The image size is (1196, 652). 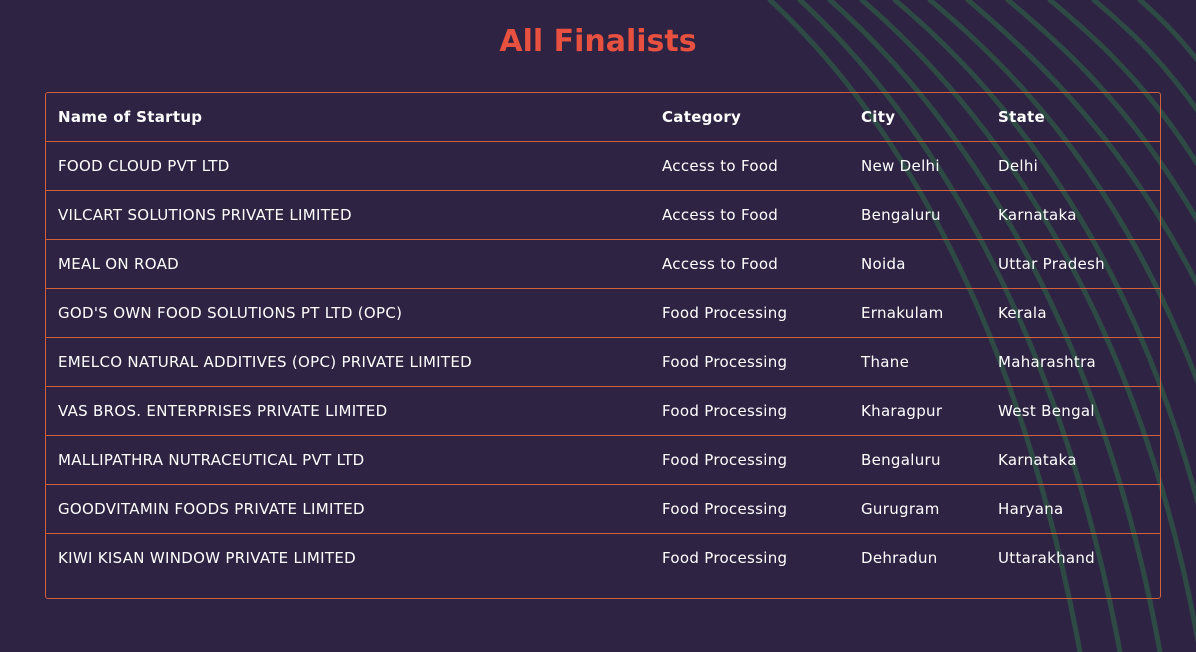 What do you see at coordinates (348, 509) in the screenshot?
I see `startup-name: GOODVITAMIN FOODS PRIVATE LIMITED` at bounding box center [348, 509].